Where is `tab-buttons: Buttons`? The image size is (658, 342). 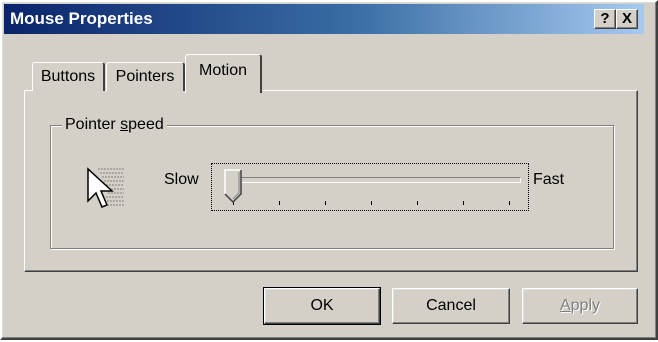 tab-buttons: Buttons is located at coordinates (68, 76).